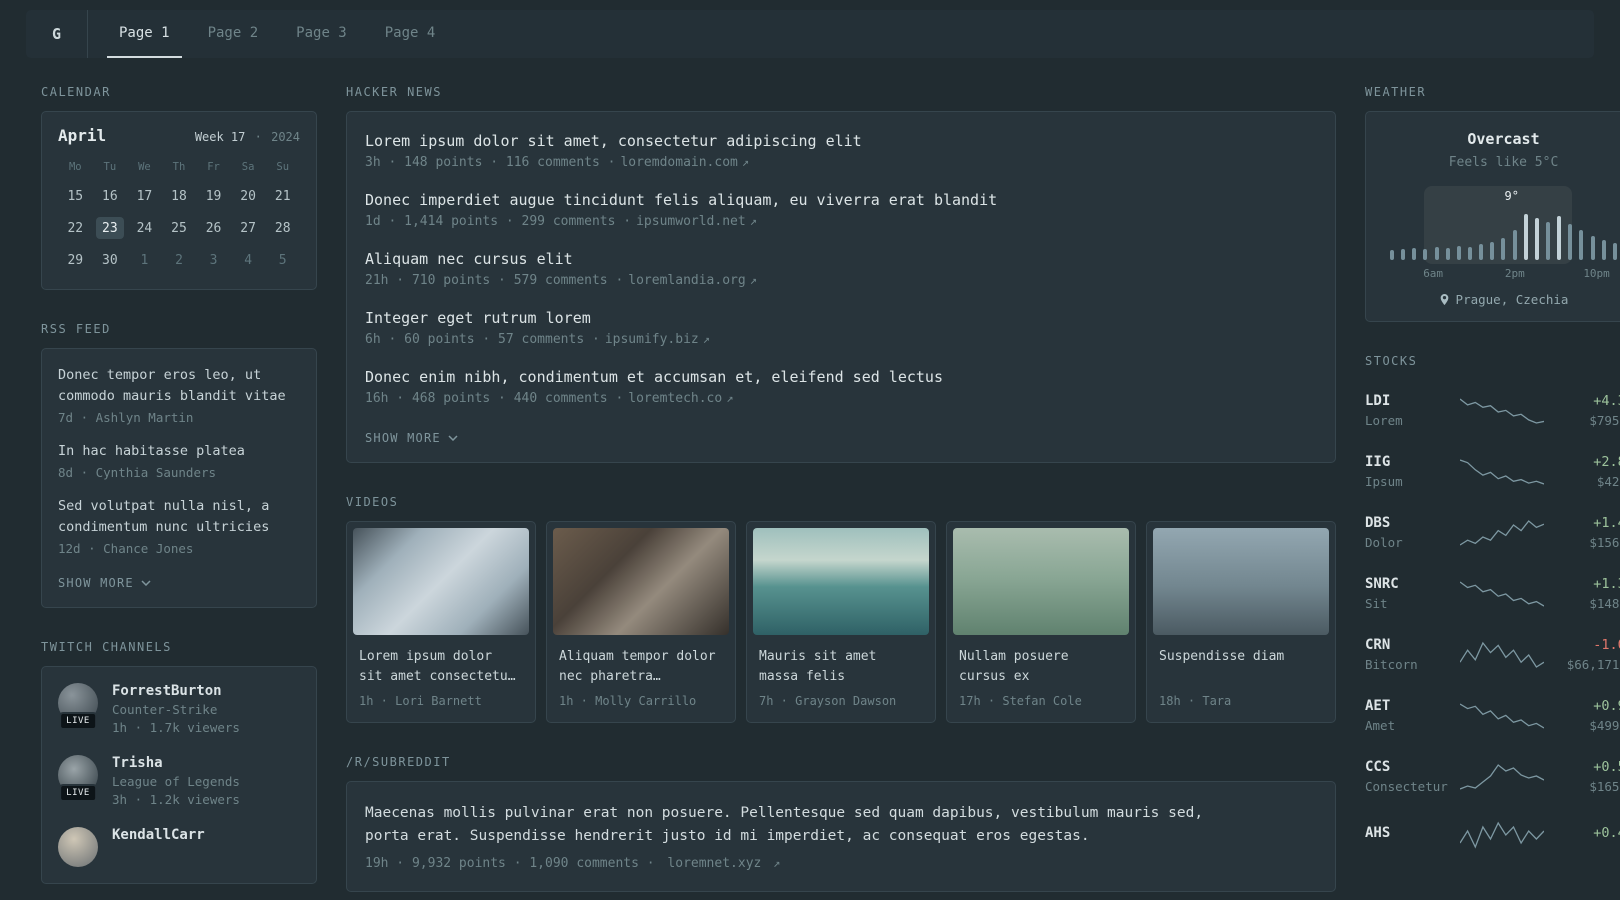 The image size is (1620, 900). What do you see at coordinates (1411, 523) in the screenshot?
I see `stock-ticker: DBS` at bounding box center [1411, 523].